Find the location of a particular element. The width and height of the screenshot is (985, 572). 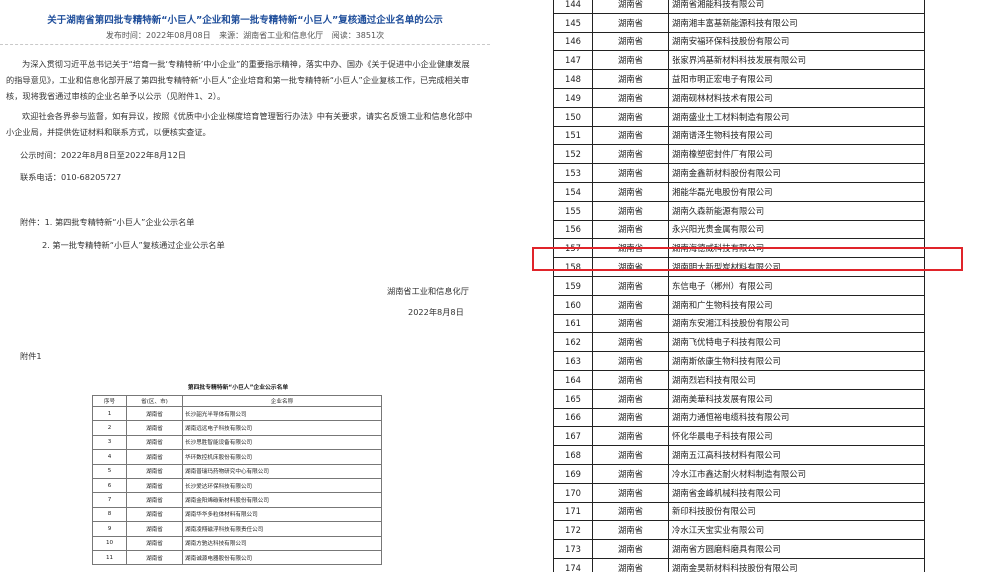

company-name-cell: 东信电子（郴州）有限公司 is located at coordinates (796, 285).